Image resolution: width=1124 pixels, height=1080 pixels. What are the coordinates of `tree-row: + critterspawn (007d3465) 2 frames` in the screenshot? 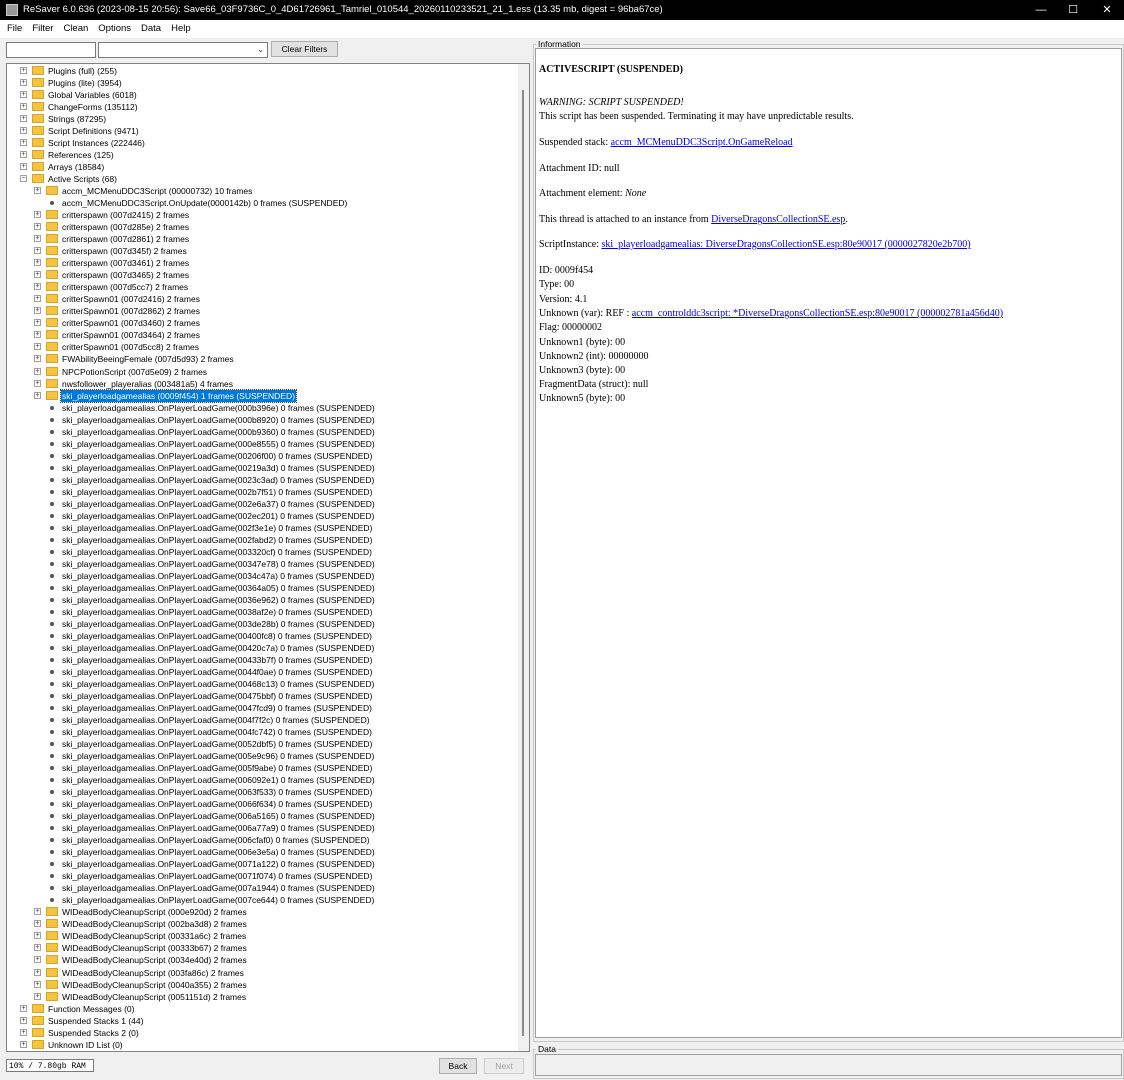 It's located at (262, 275).